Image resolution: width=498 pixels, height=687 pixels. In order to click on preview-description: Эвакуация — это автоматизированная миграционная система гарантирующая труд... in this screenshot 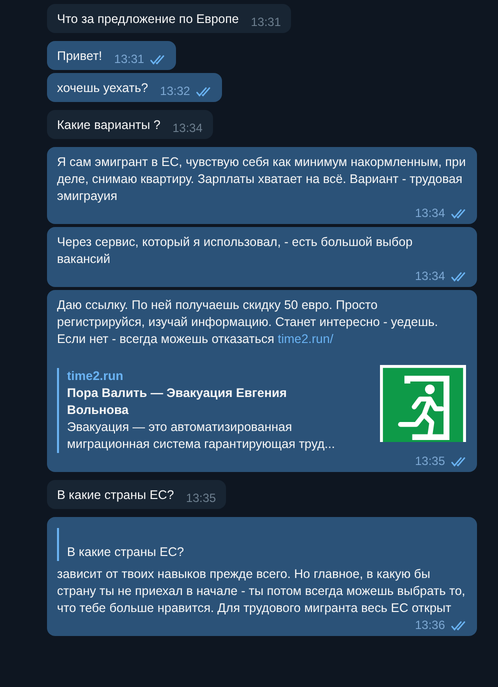, I will do `click(201, 436)`.